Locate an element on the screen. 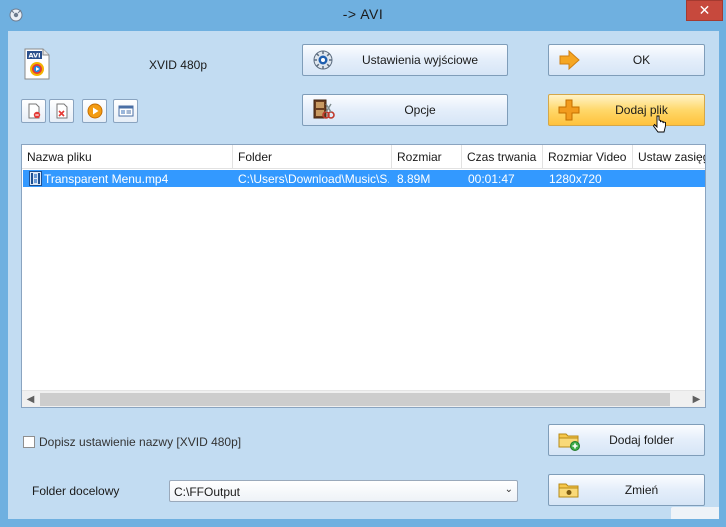  chevron-down-icon: ⌄ is located at coordinates (509, 489).